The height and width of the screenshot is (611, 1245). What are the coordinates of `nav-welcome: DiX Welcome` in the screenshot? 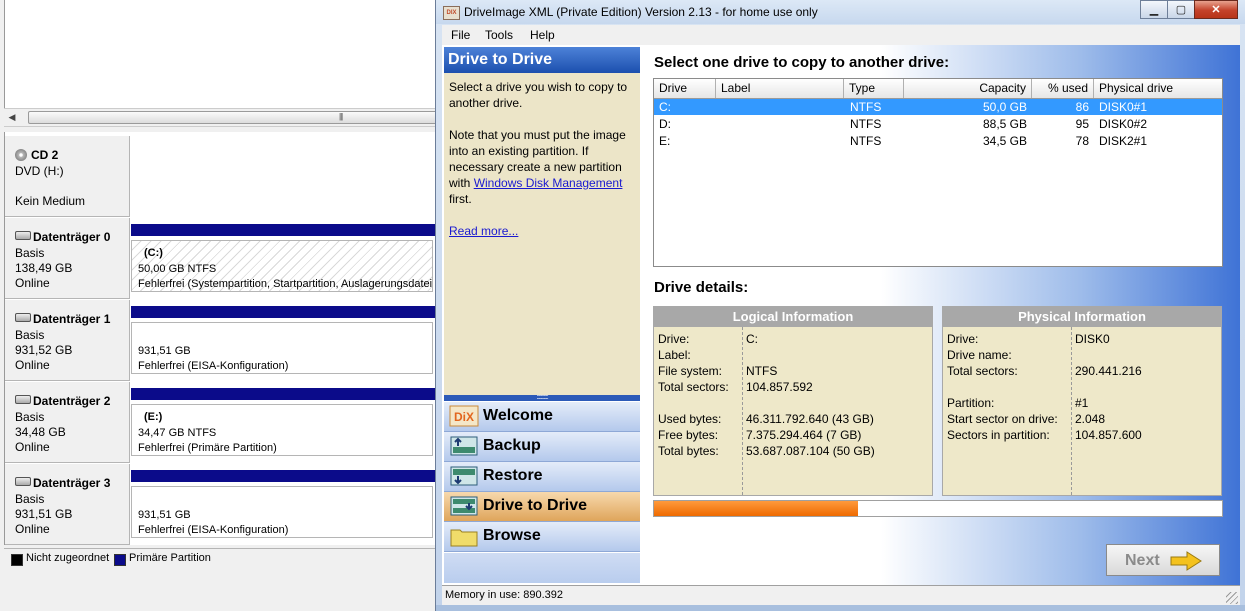 It's located at (542, 417).